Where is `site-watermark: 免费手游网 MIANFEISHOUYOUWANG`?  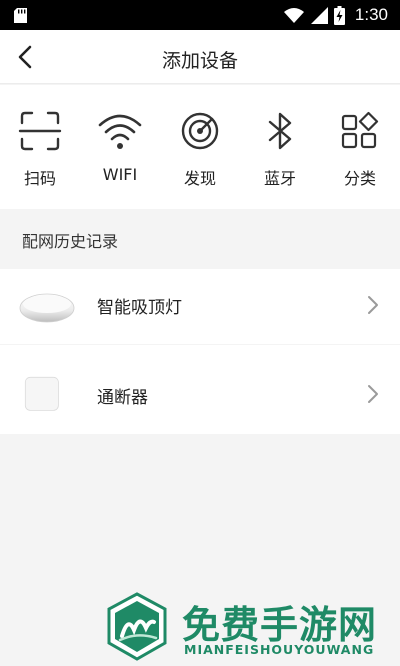
site-watermark: 免费手游网 MIANFEISHOUYOUWANG is located at coordinates (249, 627).